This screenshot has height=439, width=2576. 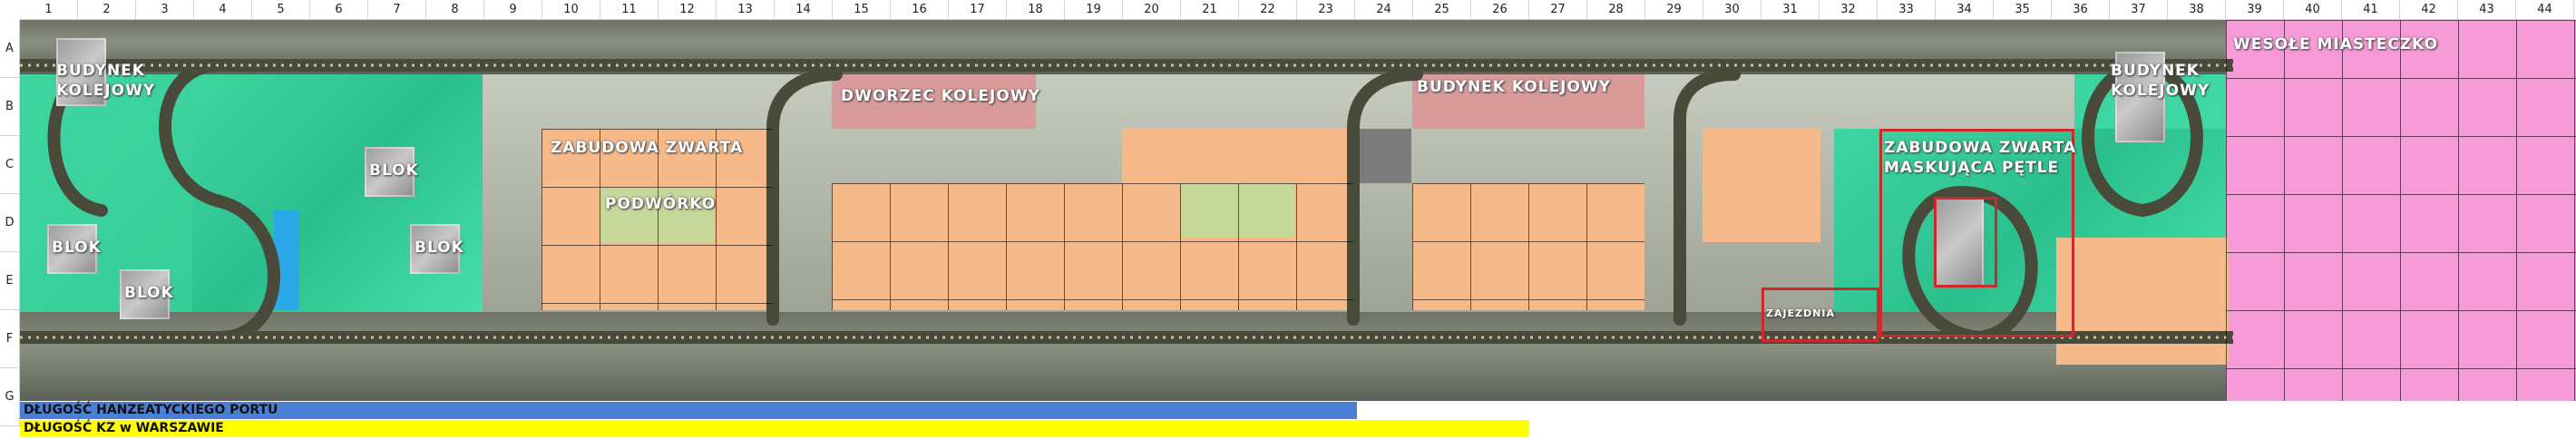 What do you see at coordinates (571, 10) in the screenshot?
I see `column-header-cell: 10` at bounding box center [571, 10].